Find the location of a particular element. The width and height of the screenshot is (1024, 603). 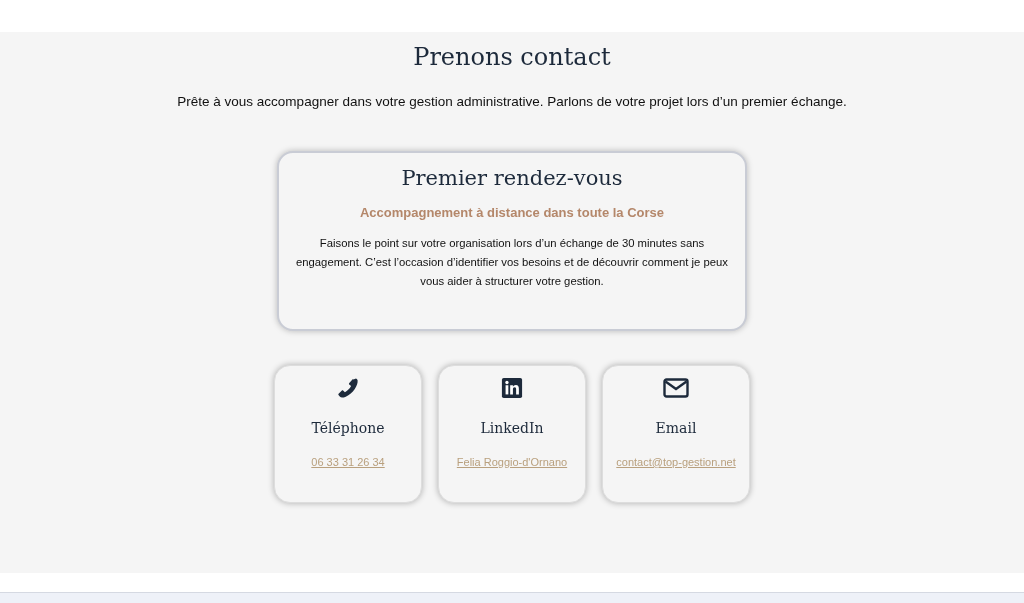

contact-title: LinkedIn is located at coordinates (512, 428).